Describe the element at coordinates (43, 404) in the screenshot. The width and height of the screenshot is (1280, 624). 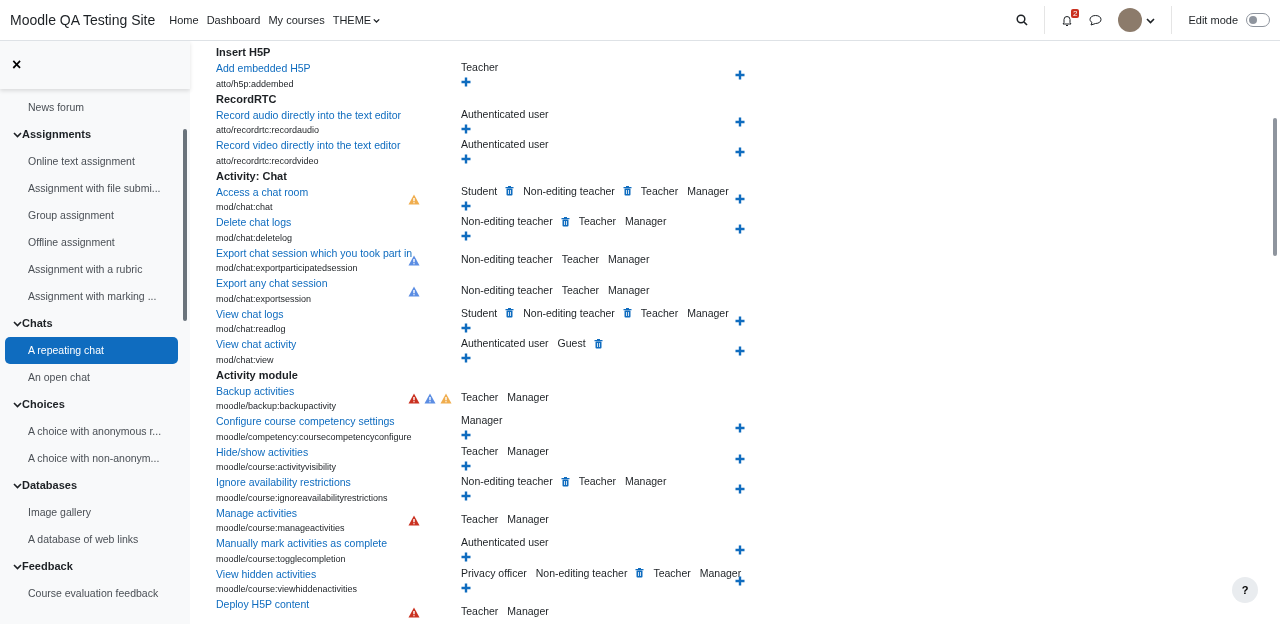
I see `section-title: Choices` at that location.